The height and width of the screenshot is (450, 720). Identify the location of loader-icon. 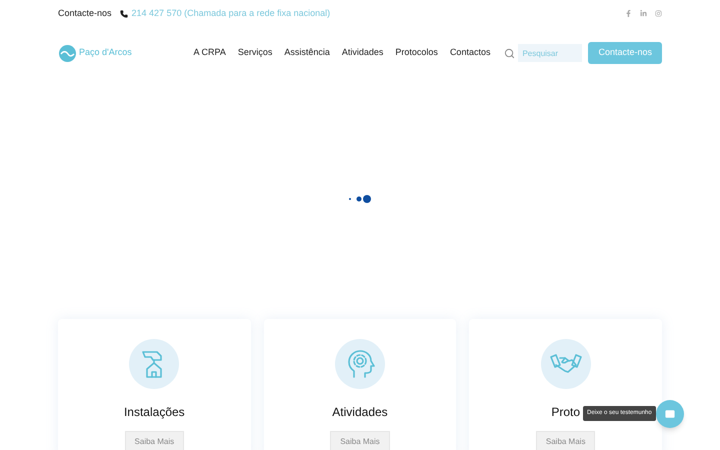
(360, 199).